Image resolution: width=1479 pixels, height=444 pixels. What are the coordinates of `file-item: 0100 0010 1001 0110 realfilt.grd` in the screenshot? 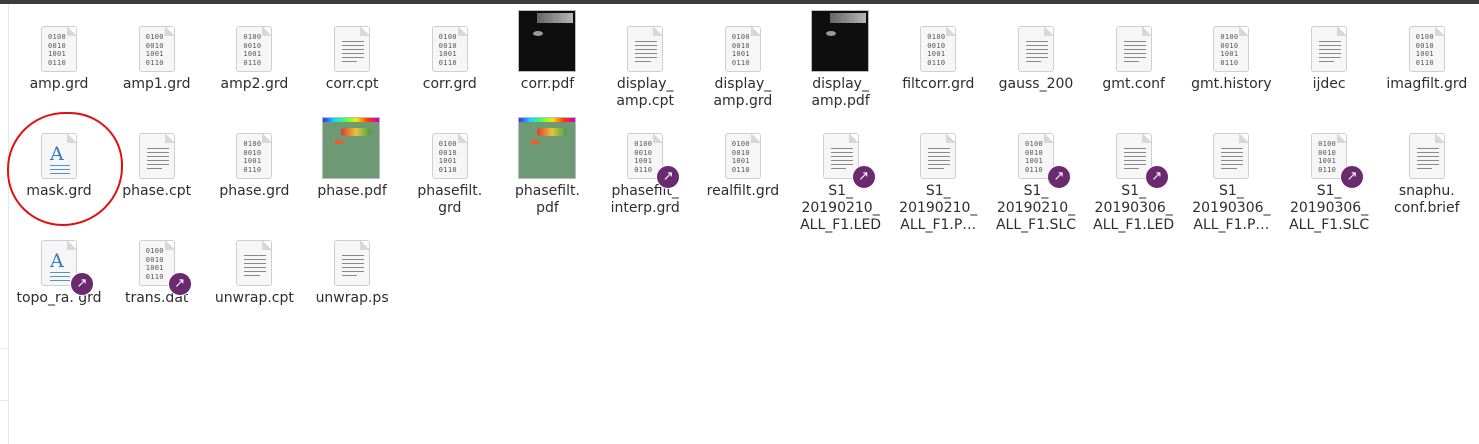 It's located at (743, 157).